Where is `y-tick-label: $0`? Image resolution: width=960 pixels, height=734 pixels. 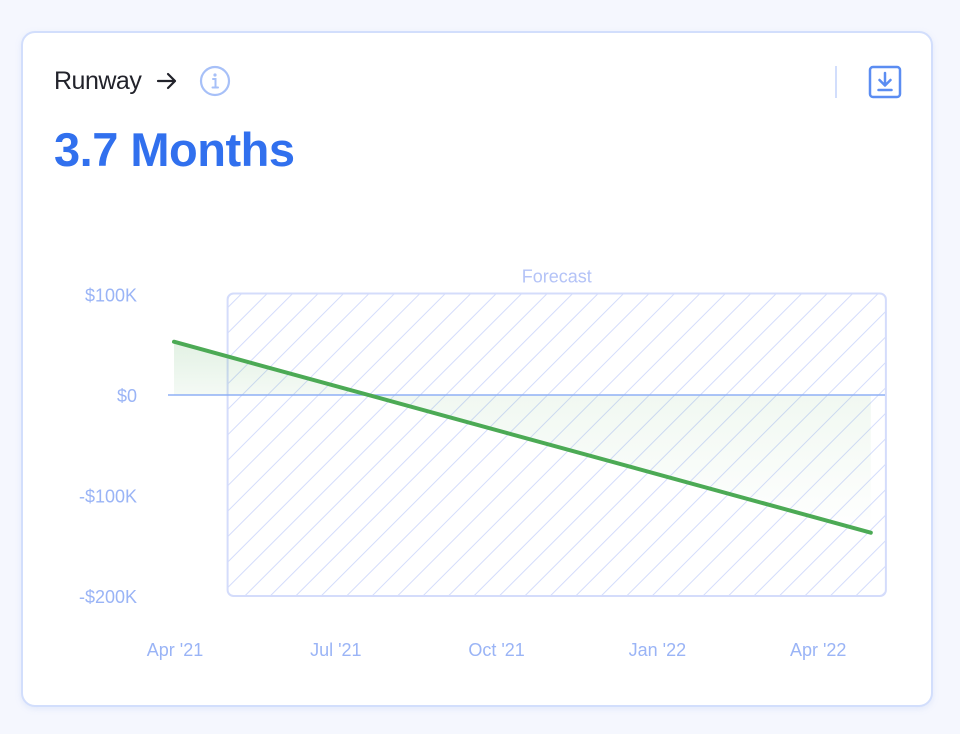 y-tick-label: $0 is located at coordinates (127, 396).